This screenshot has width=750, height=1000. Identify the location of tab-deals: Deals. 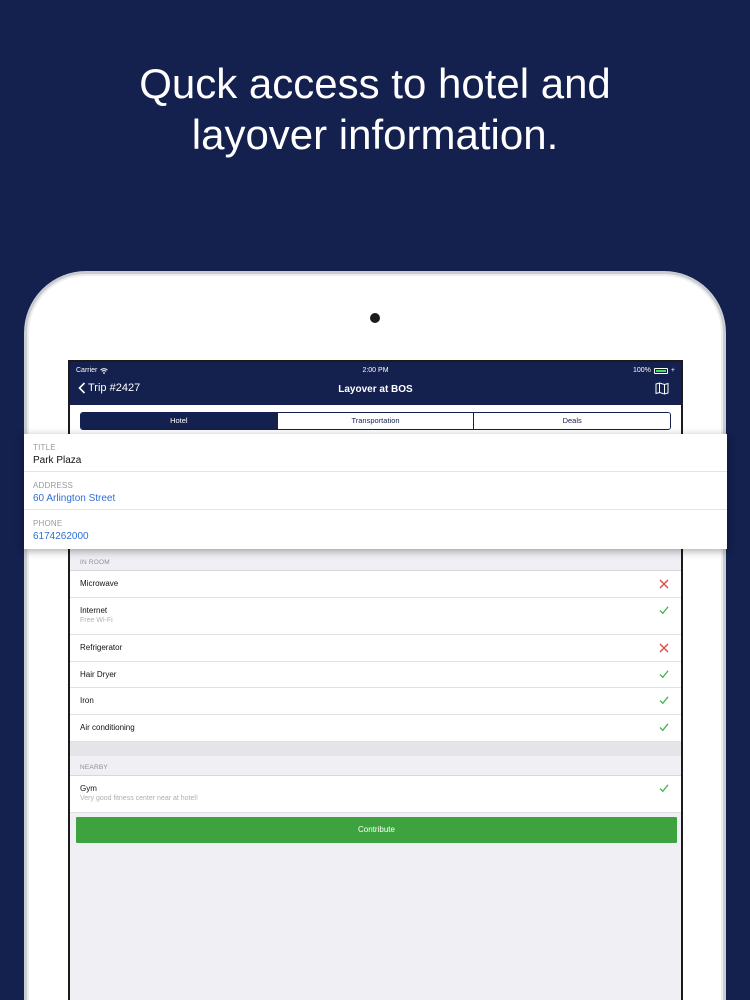
(571, 421).